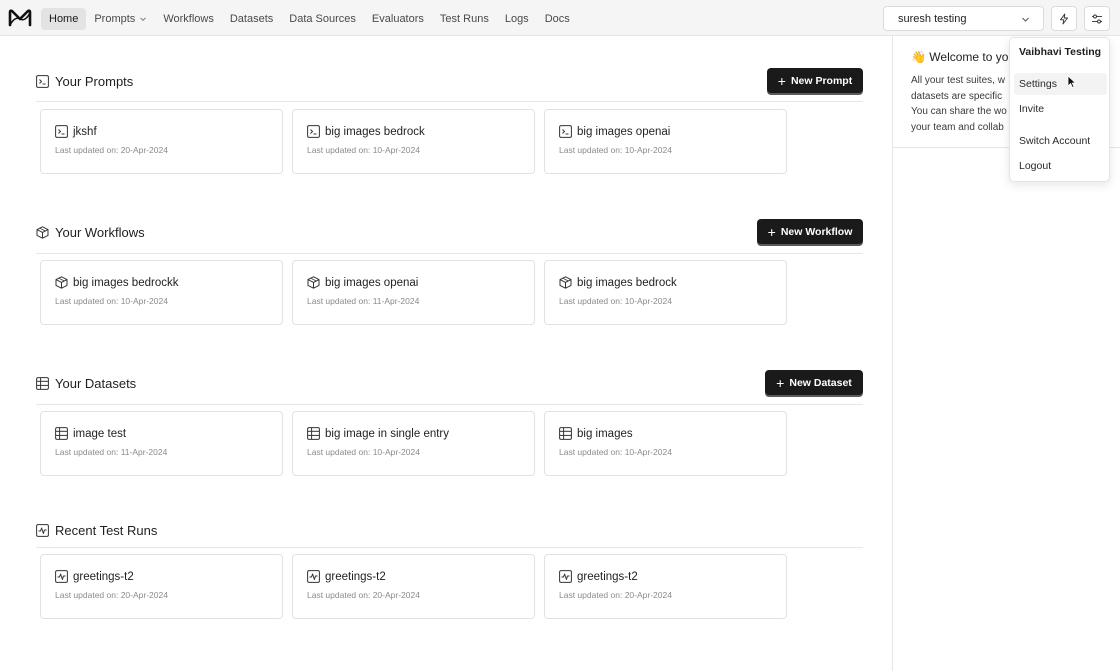 The height and width of the screenshot is (671, 1120). Describe the element at coordinates (814, 382) in the screenshot. I see `new-dataset-button: + New Dataset` at that location.